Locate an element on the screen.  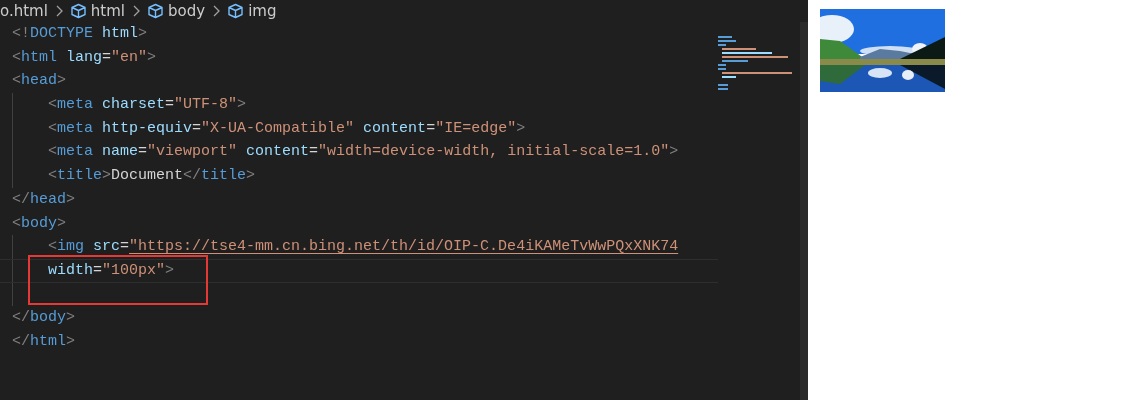
code-line: <meta http-equiv="X-UA-Compatible" content="IE=edge"> is located at coordinates (359, 128).